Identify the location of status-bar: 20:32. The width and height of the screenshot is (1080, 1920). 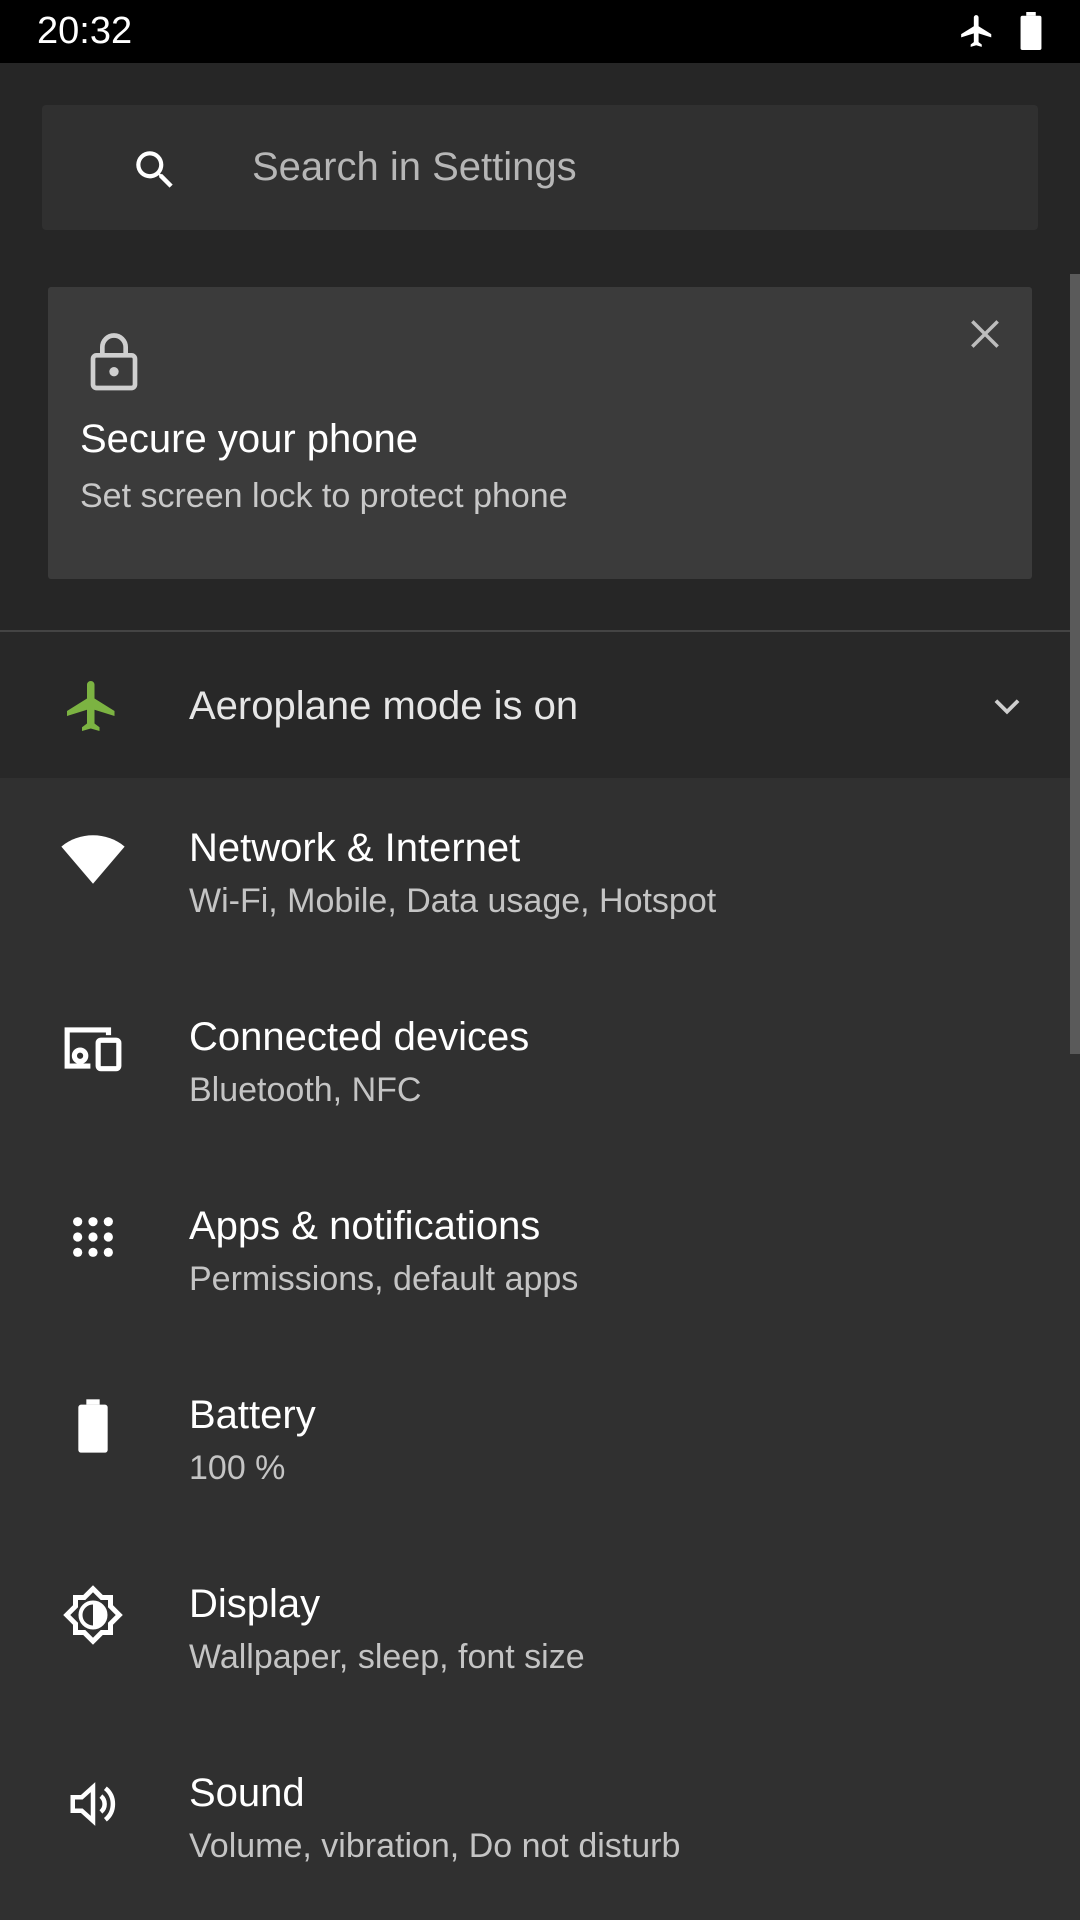
(540, 31).